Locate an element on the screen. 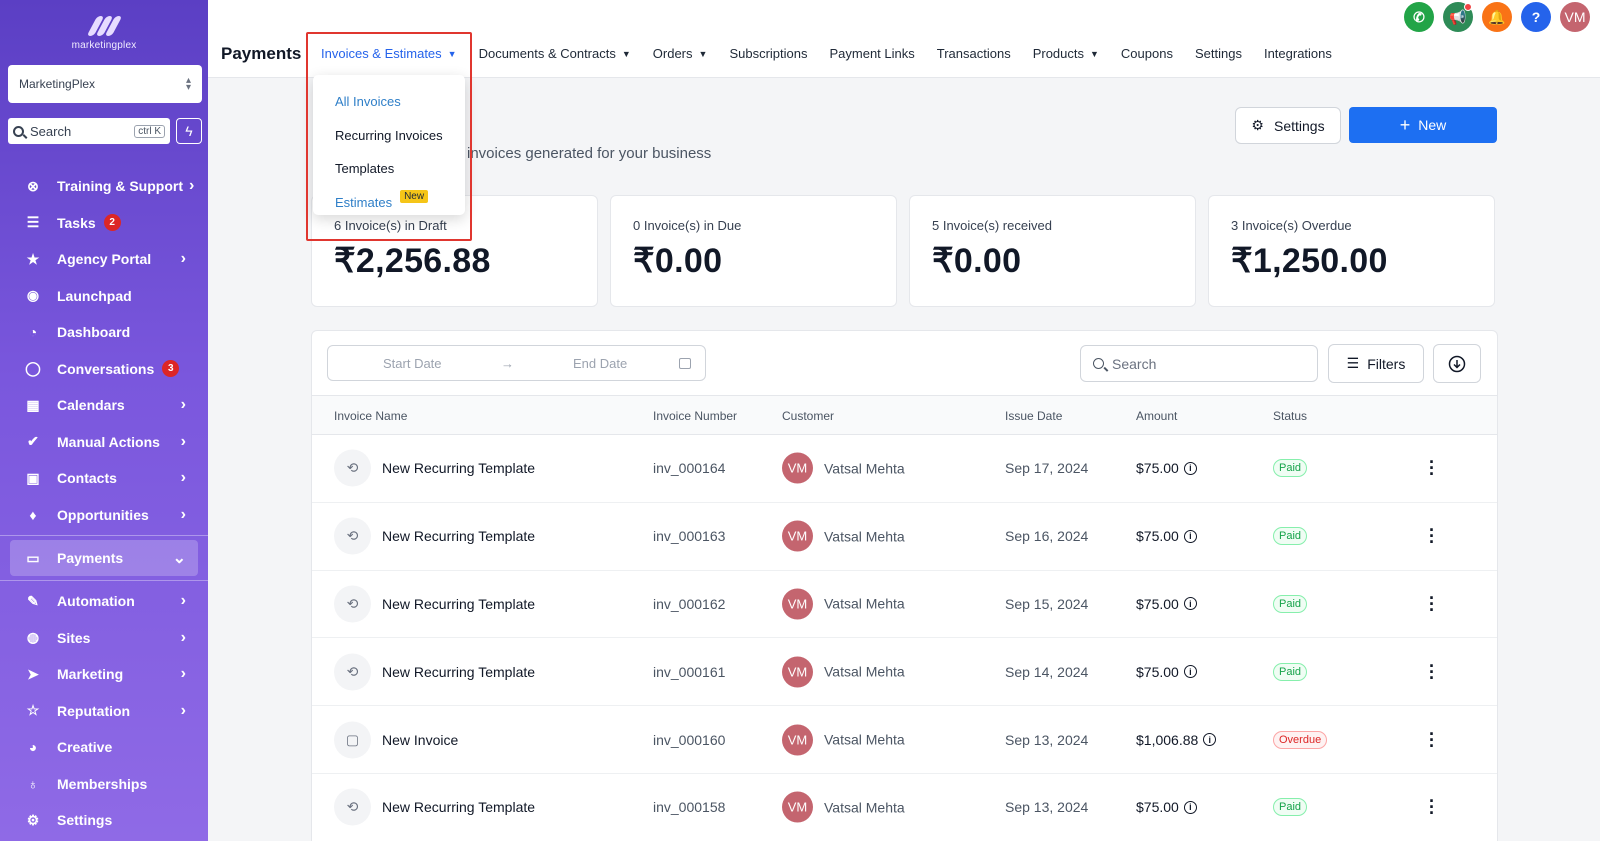 The image size is (1600, 841). issue-date: Sep 15, 2024 is located at coordinates (1047, 603).